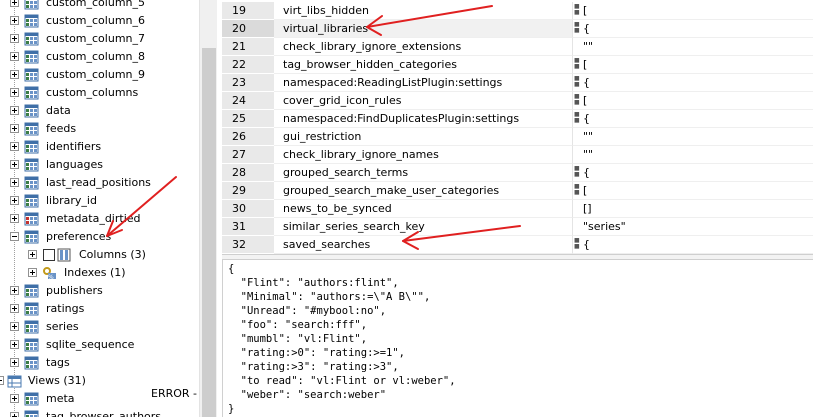 This screenshot has height=417, width=813. I want to click on tree-item-custom-column-6: custom_column_6, so click(99, 21).